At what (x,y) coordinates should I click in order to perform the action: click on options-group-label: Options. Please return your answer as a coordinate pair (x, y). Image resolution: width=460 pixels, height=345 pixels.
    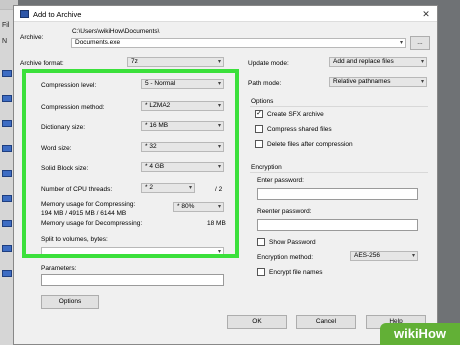
    Looking at the image, I should click on (262, 101).